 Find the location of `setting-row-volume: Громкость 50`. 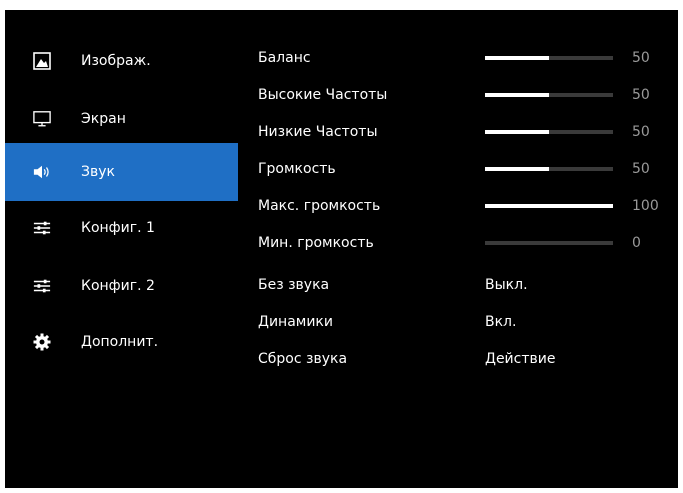

setting-row-volume: Громкость 50 is located at coordinates (465, 168).